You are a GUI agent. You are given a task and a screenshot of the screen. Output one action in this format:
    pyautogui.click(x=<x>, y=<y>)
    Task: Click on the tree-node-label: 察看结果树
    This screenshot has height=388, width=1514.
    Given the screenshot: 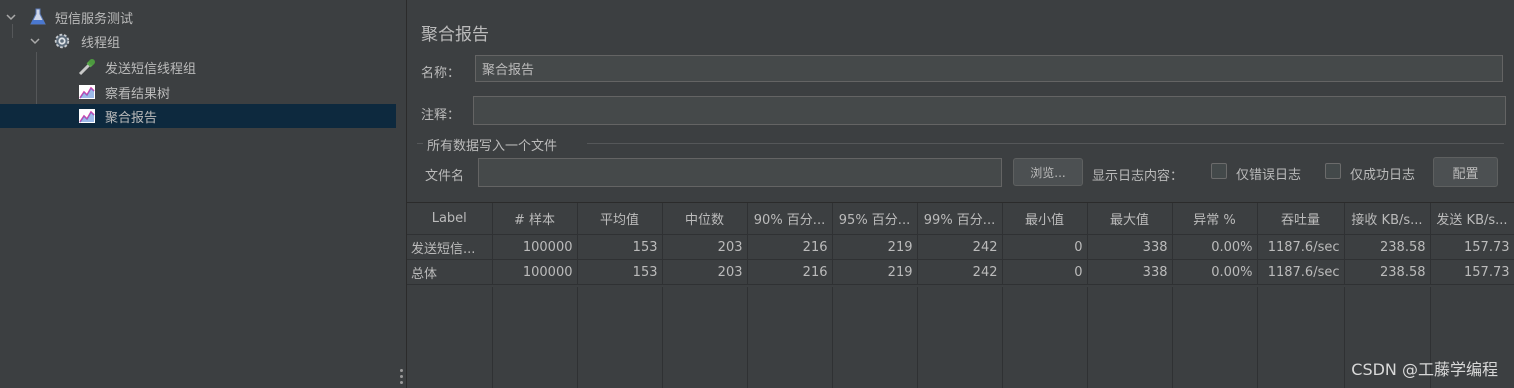 What is the action you would take?
    pyautogui.click(x=138, y=94)
    